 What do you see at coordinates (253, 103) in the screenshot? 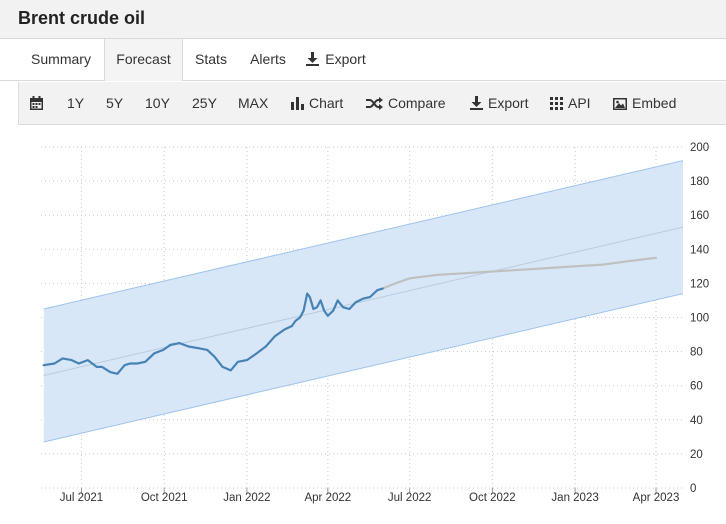
I see `range-max-button: MAX` at bounding box center [253, 103].